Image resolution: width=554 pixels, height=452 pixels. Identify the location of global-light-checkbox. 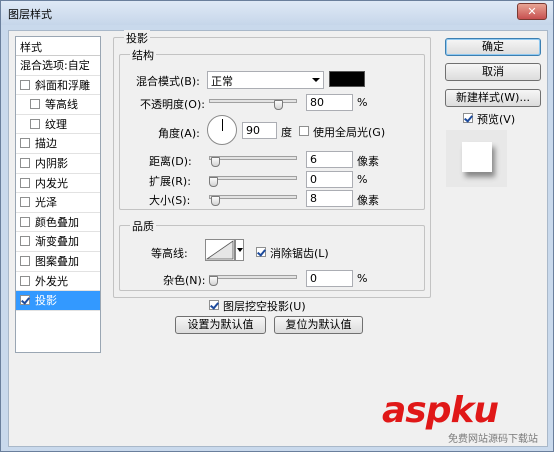
(304, 131).